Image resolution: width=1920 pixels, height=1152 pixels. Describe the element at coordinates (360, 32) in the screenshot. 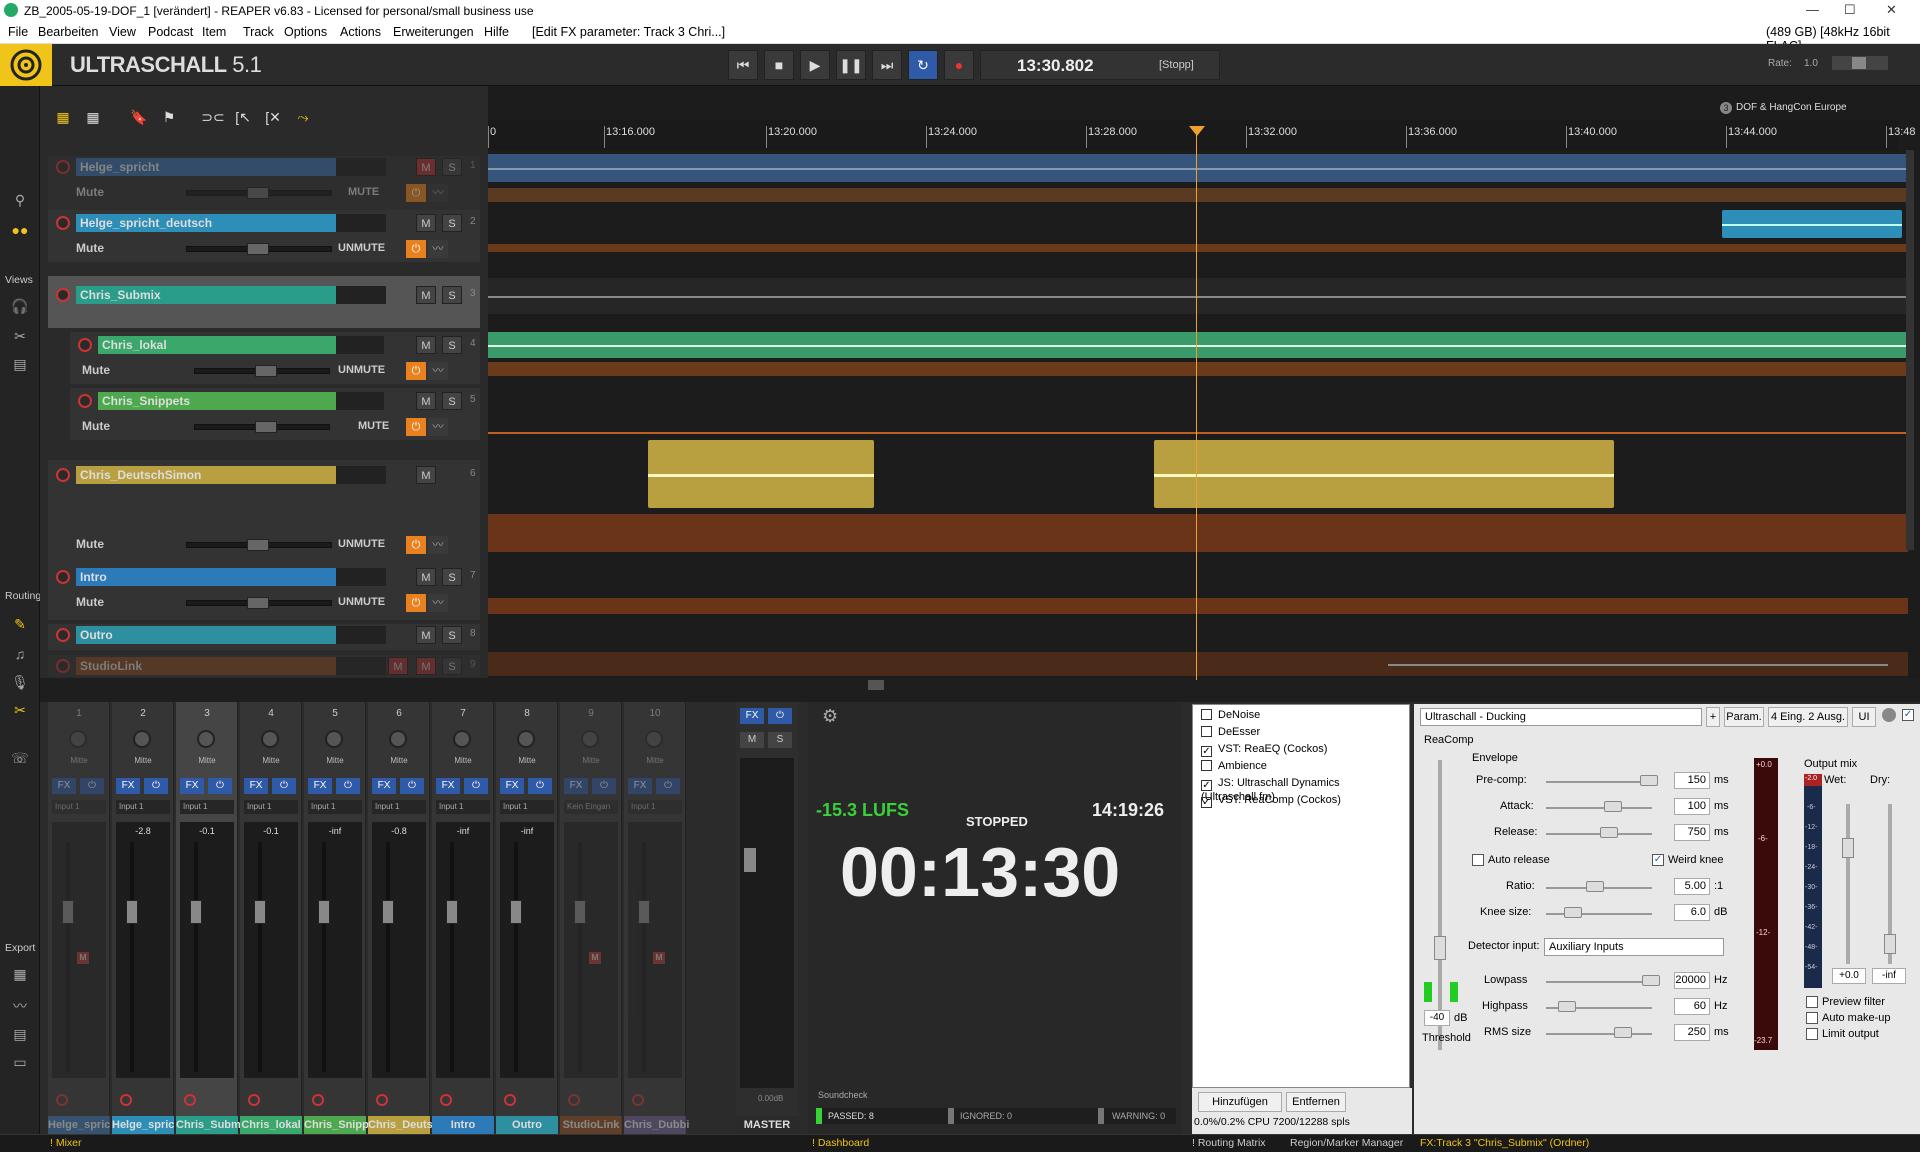

I see `menu-actions: Actions` at that location.